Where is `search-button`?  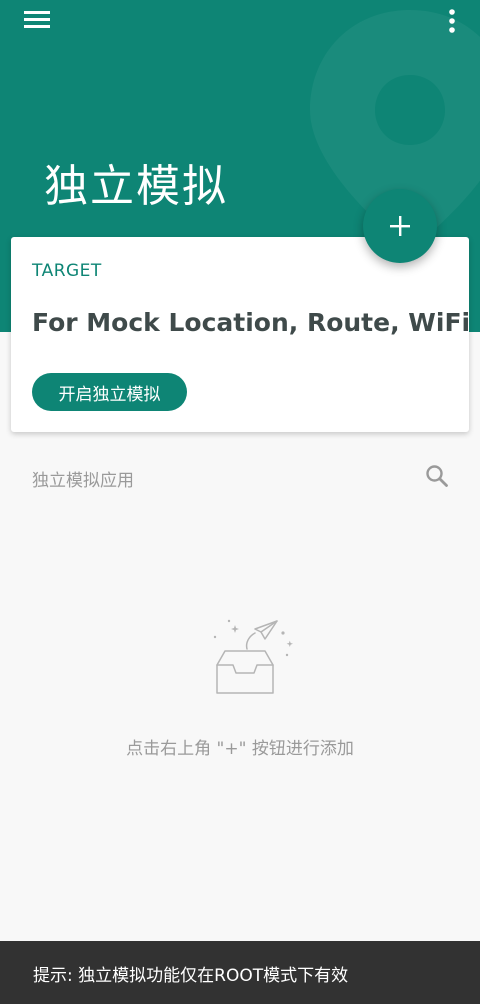
search-button is located at coordinates (437, 476).